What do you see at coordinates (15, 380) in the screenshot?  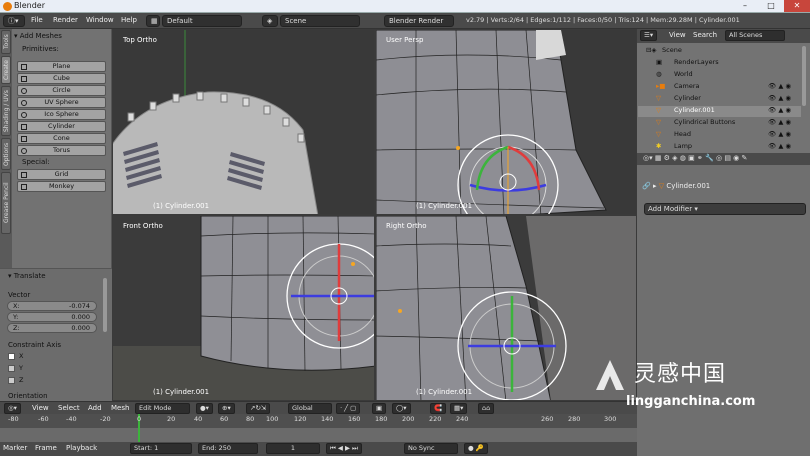 I see `constraint-z-checkbox: Z` at bounding box center [15, 380].